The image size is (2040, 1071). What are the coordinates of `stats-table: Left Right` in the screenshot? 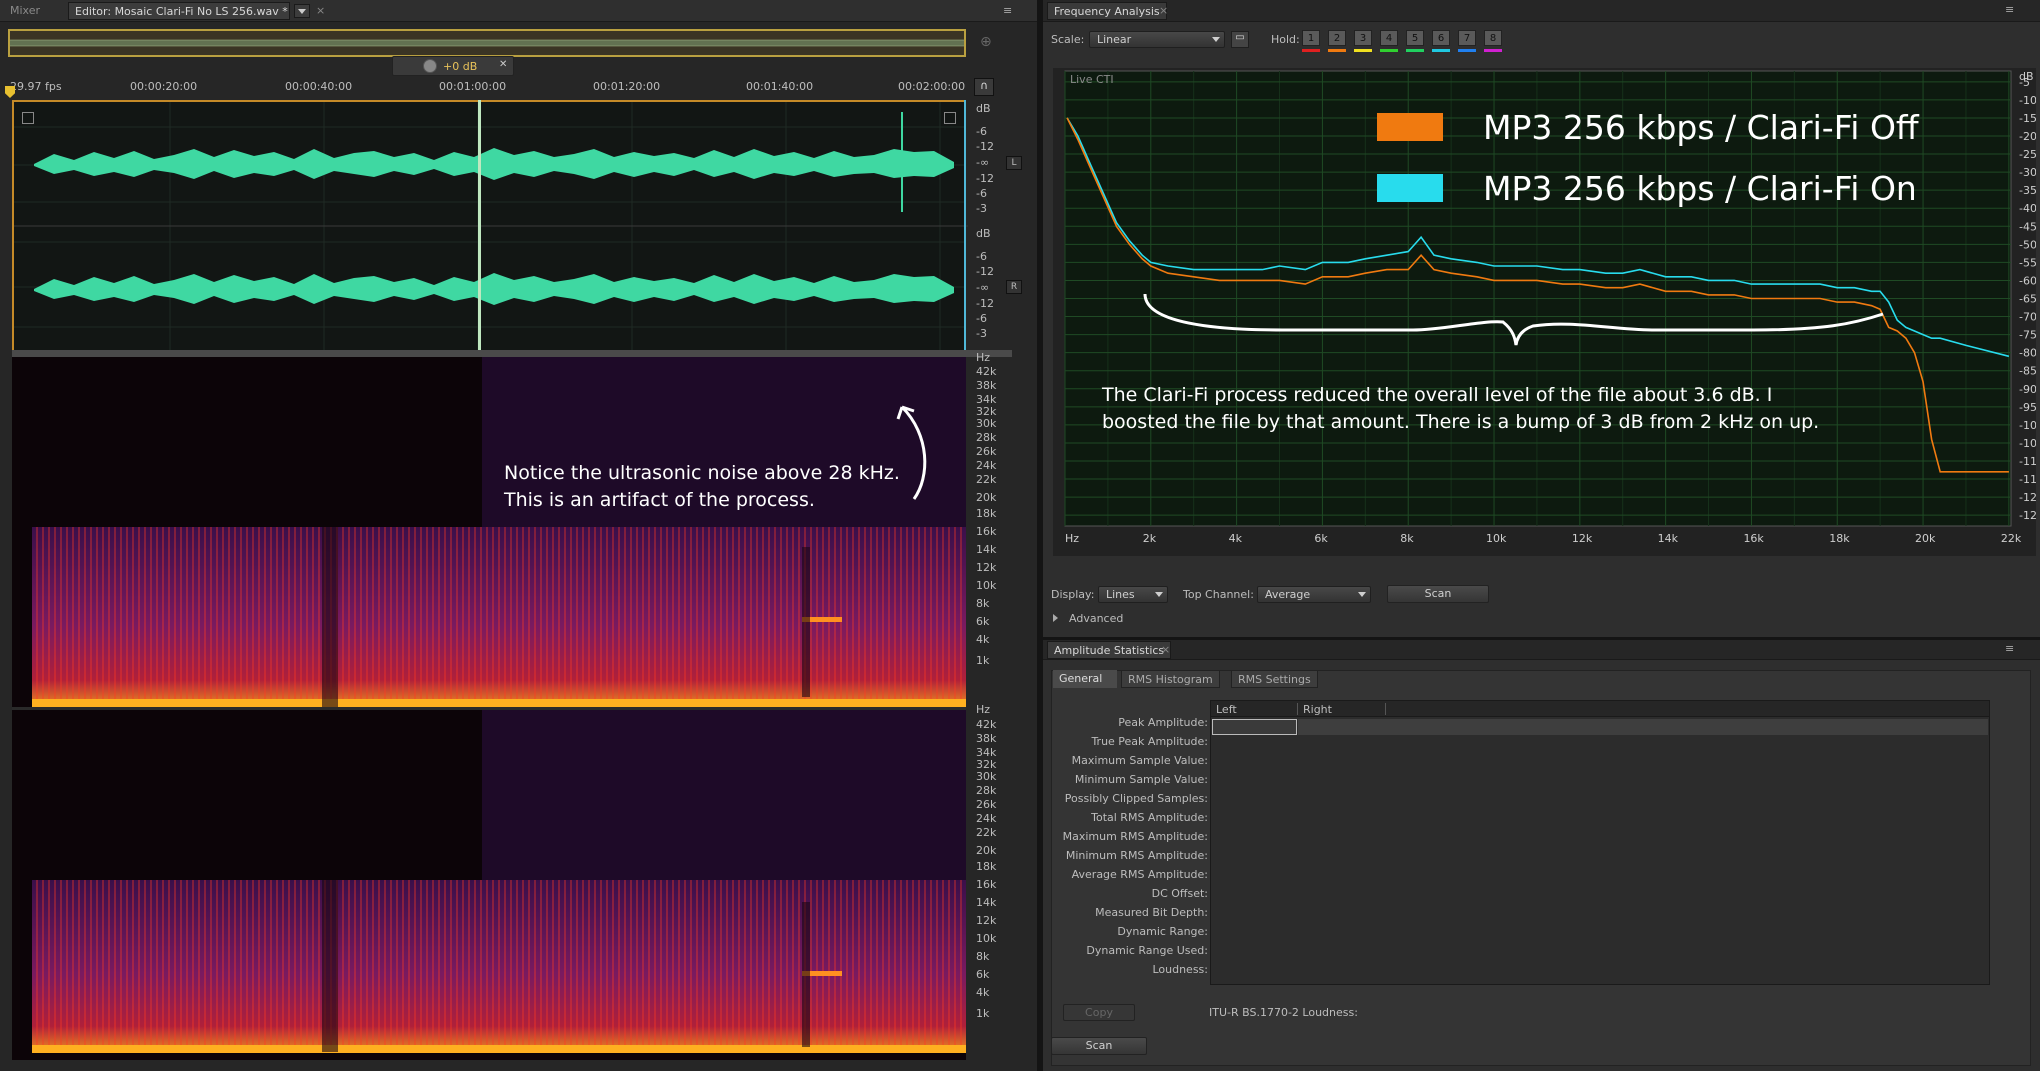 It's located at (1600, 842).